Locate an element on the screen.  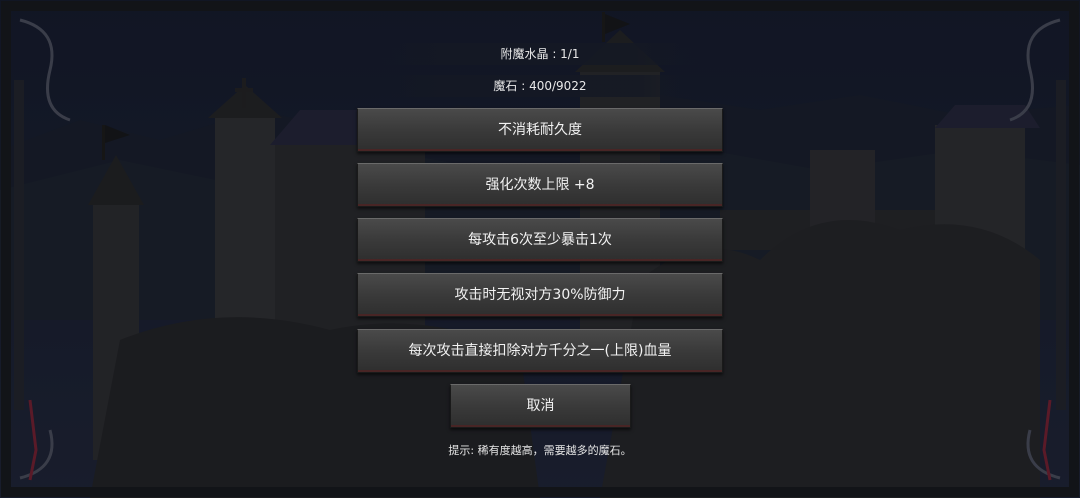
cancel-button: 取消 is located at coordinates (540, 406).